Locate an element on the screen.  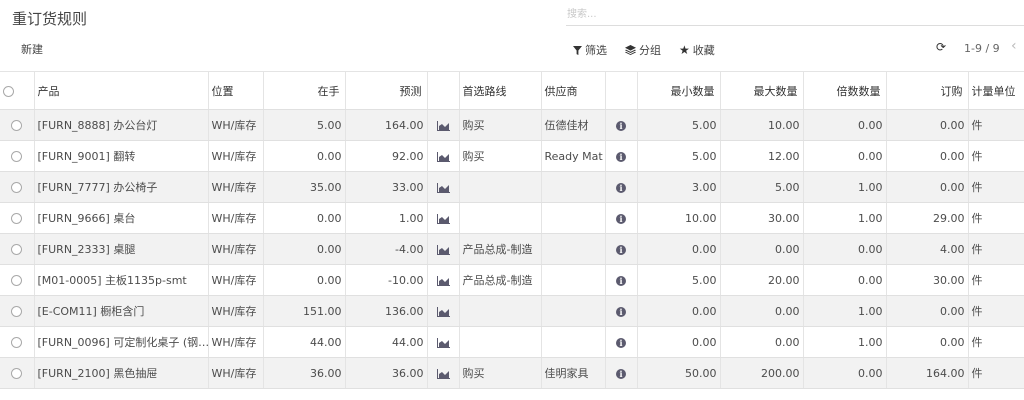
product-cell: [FURN_8888] 办公台灯 is located at coordinates (121, 125).